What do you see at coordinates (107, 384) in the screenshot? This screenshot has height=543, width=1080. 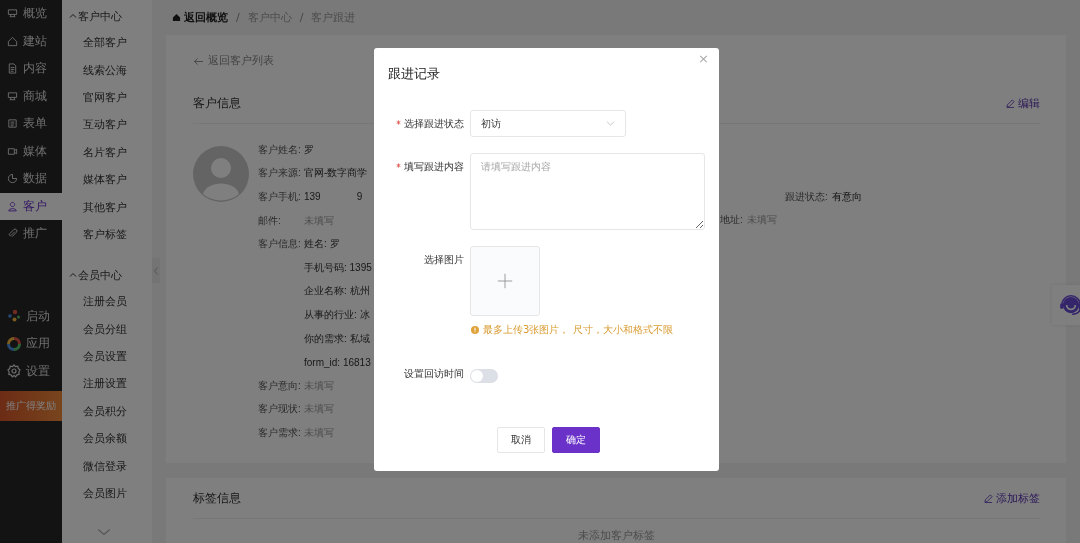 I see `submenu-item: 注册设置` at bounding box center [107, 384].